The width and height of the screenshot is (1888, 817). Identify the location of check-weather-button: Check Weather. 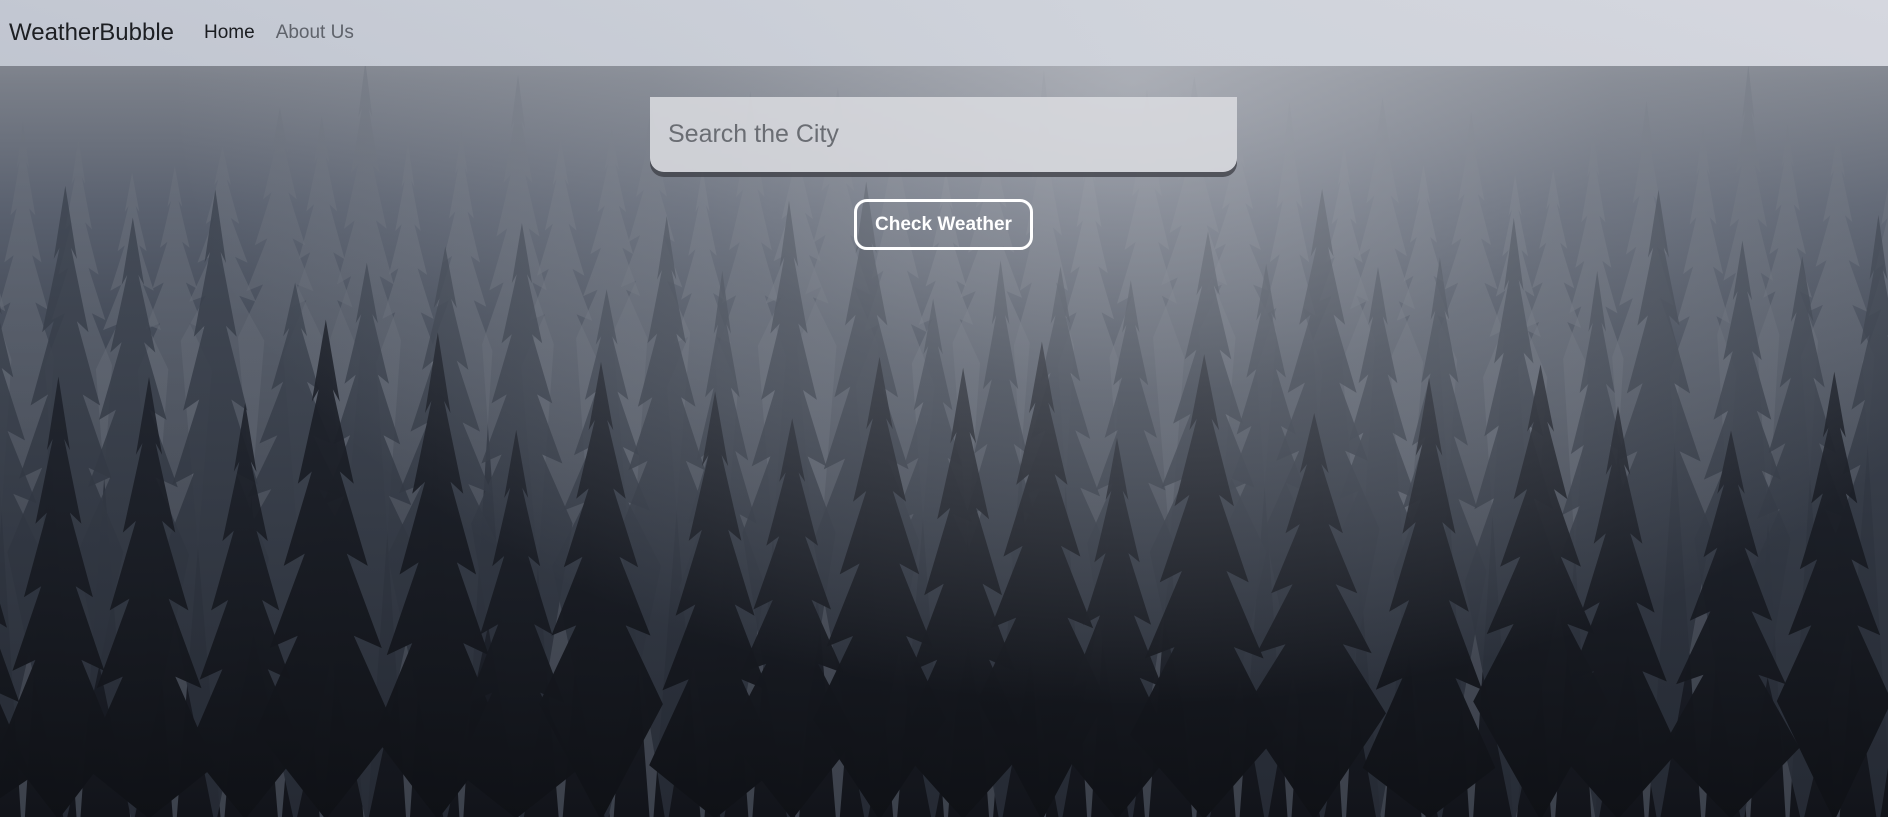
(943, 224).